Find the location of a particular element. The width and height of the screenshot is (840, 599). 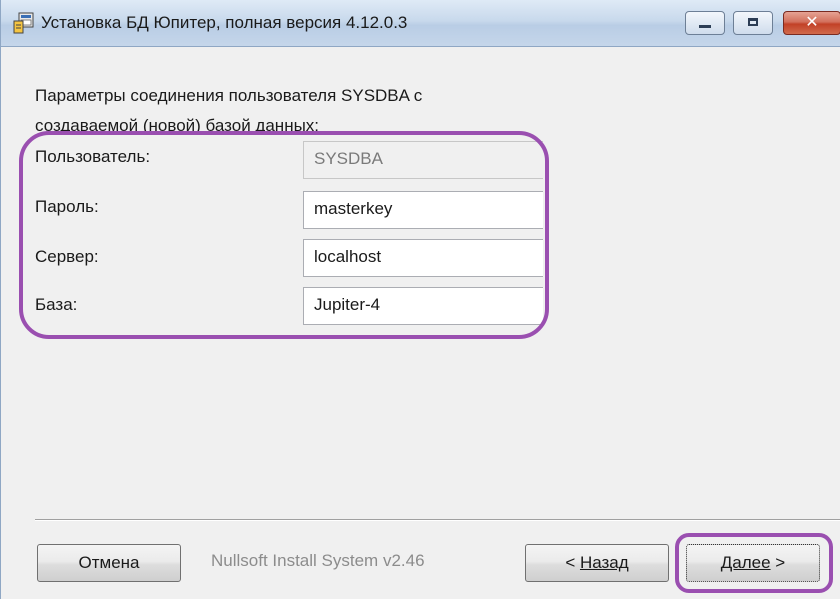

installer-icon is located at coordinates (23, 23).